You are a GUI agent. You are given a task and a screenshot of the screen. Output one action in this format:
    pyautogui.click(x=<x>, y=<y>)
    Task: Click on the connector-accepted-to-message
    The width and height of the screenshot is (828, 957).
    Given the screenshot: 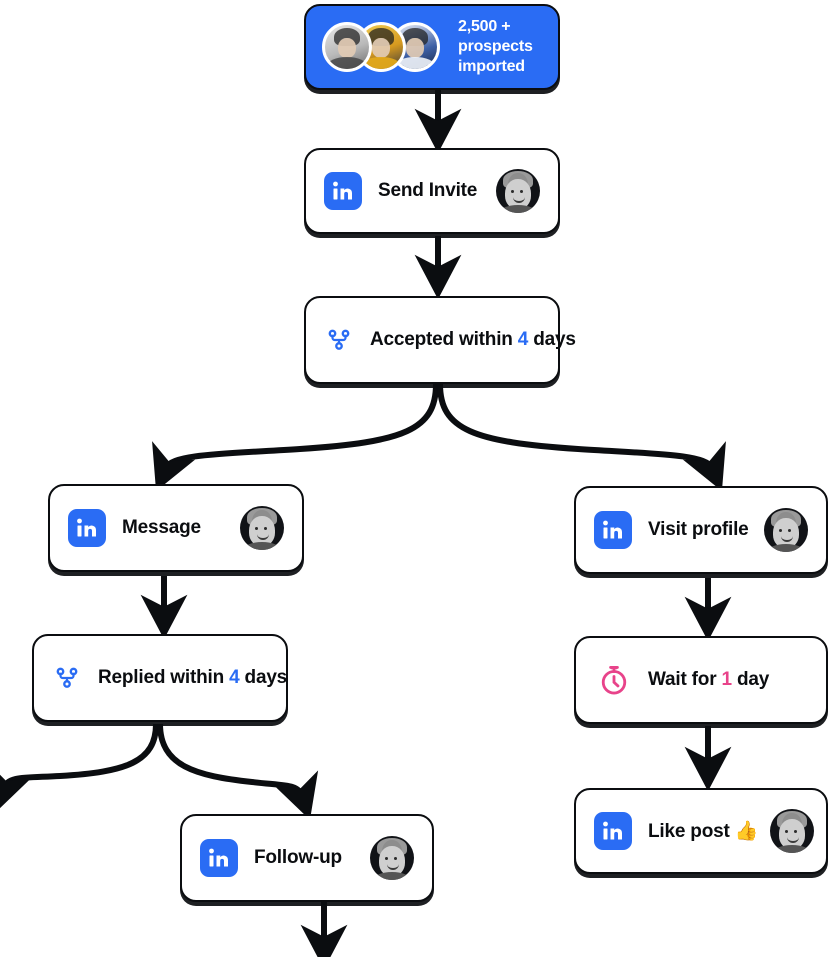 What is the action you would take?
    pyautogui.click(x=295, y=437)
    